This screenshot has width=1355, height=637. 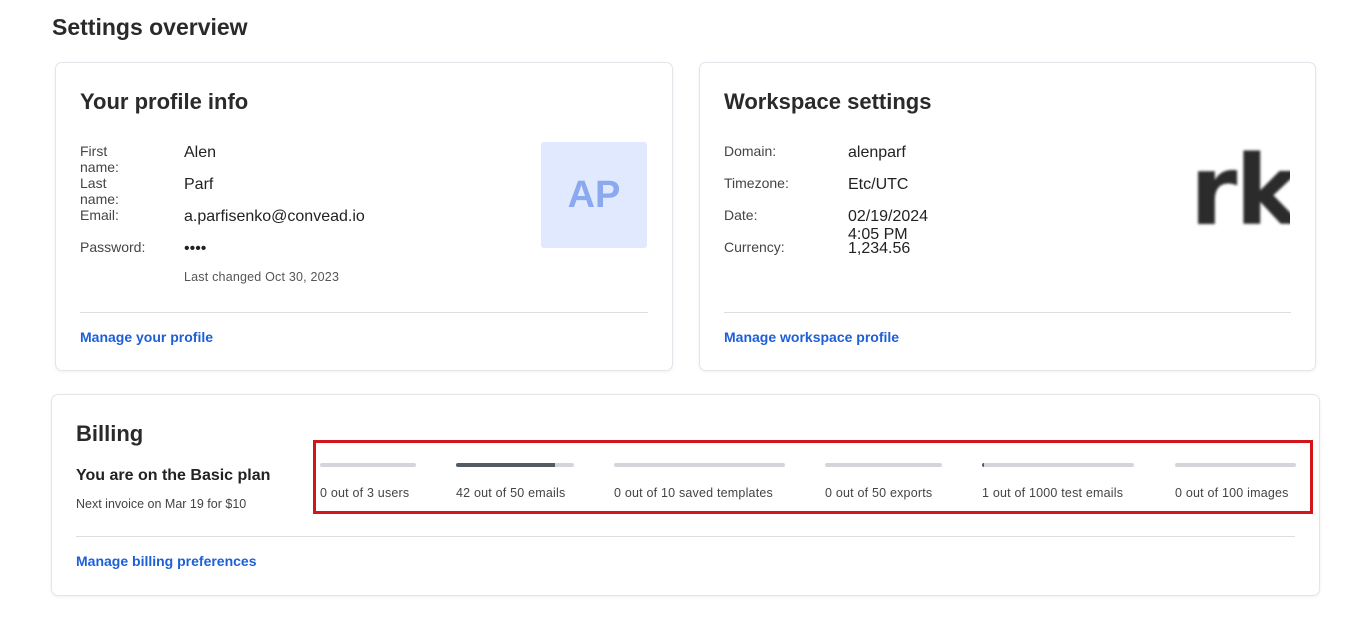 What do you see at coordinates (594, 195) in the screenshot?
I see `avatar: AP` at bounding box center [594, 195].